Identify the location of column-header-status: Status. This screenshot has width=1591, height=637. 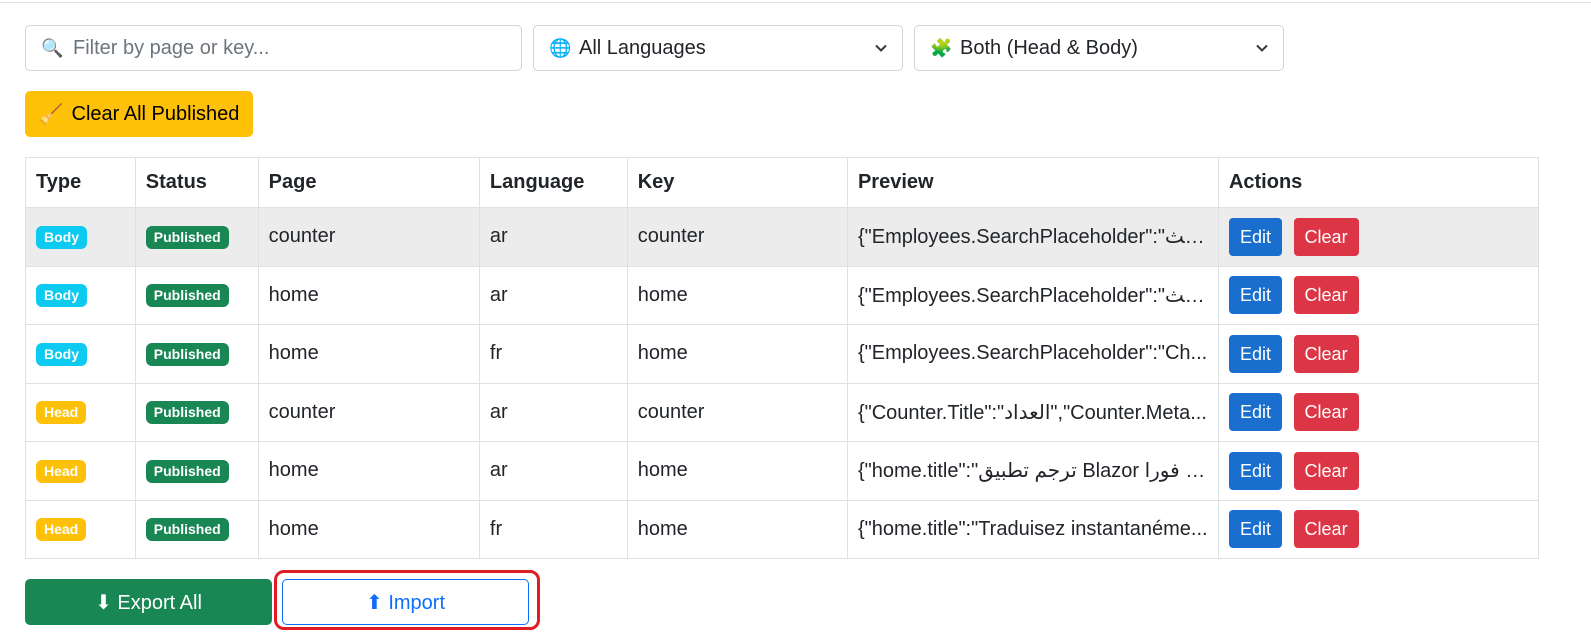
(196, 182).